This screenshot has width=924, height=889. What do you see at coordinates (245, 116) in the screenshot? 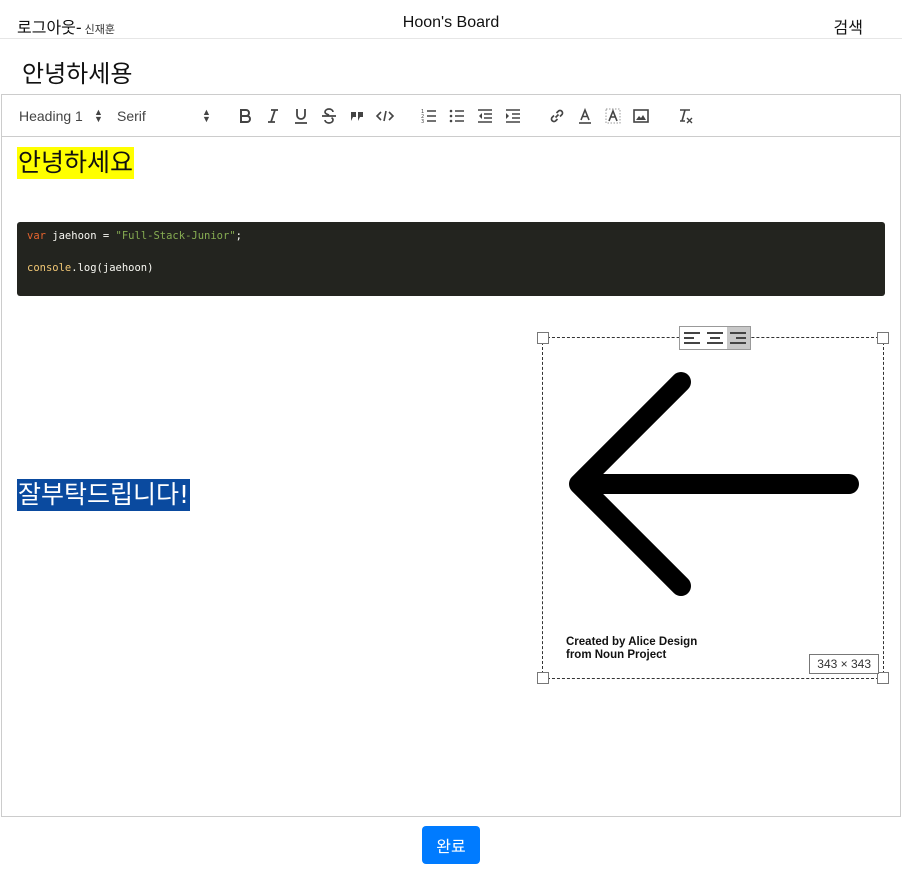
I see `bold-icon` at bounding box center [245, 116].